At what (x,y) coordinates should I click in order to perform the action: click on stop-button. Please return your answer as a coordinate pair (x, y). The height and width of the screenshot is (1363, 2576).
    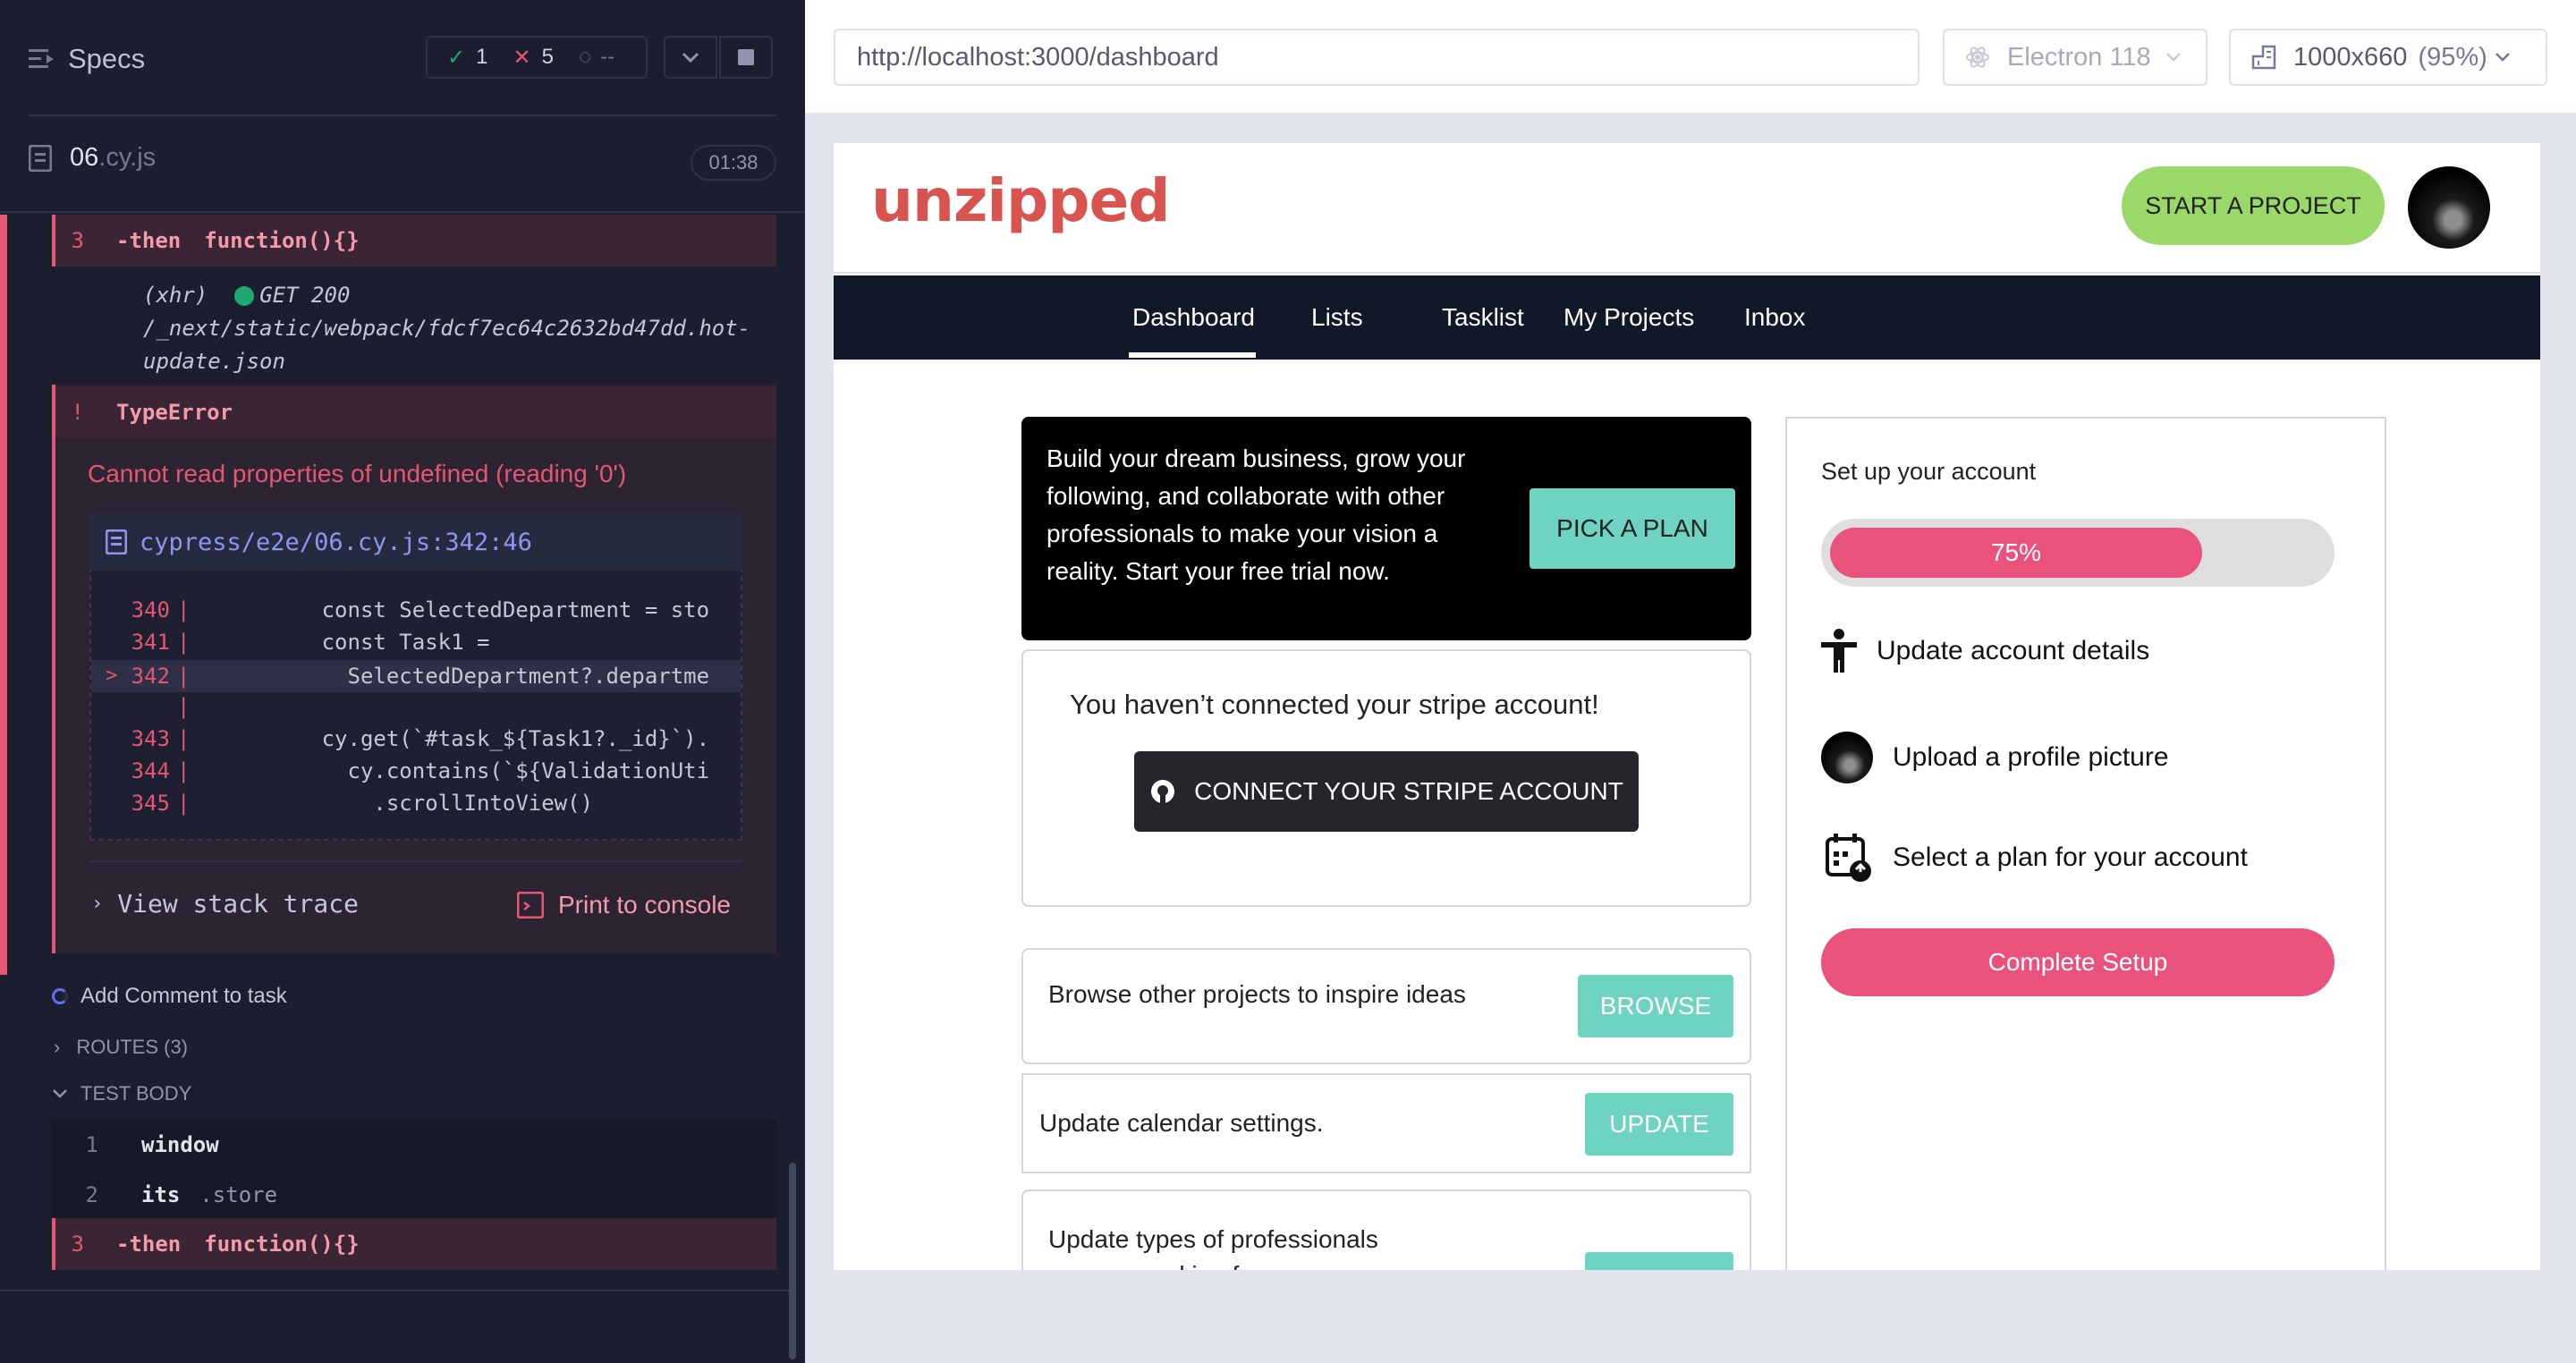
    Looking at the image, I should click on (746, 58).